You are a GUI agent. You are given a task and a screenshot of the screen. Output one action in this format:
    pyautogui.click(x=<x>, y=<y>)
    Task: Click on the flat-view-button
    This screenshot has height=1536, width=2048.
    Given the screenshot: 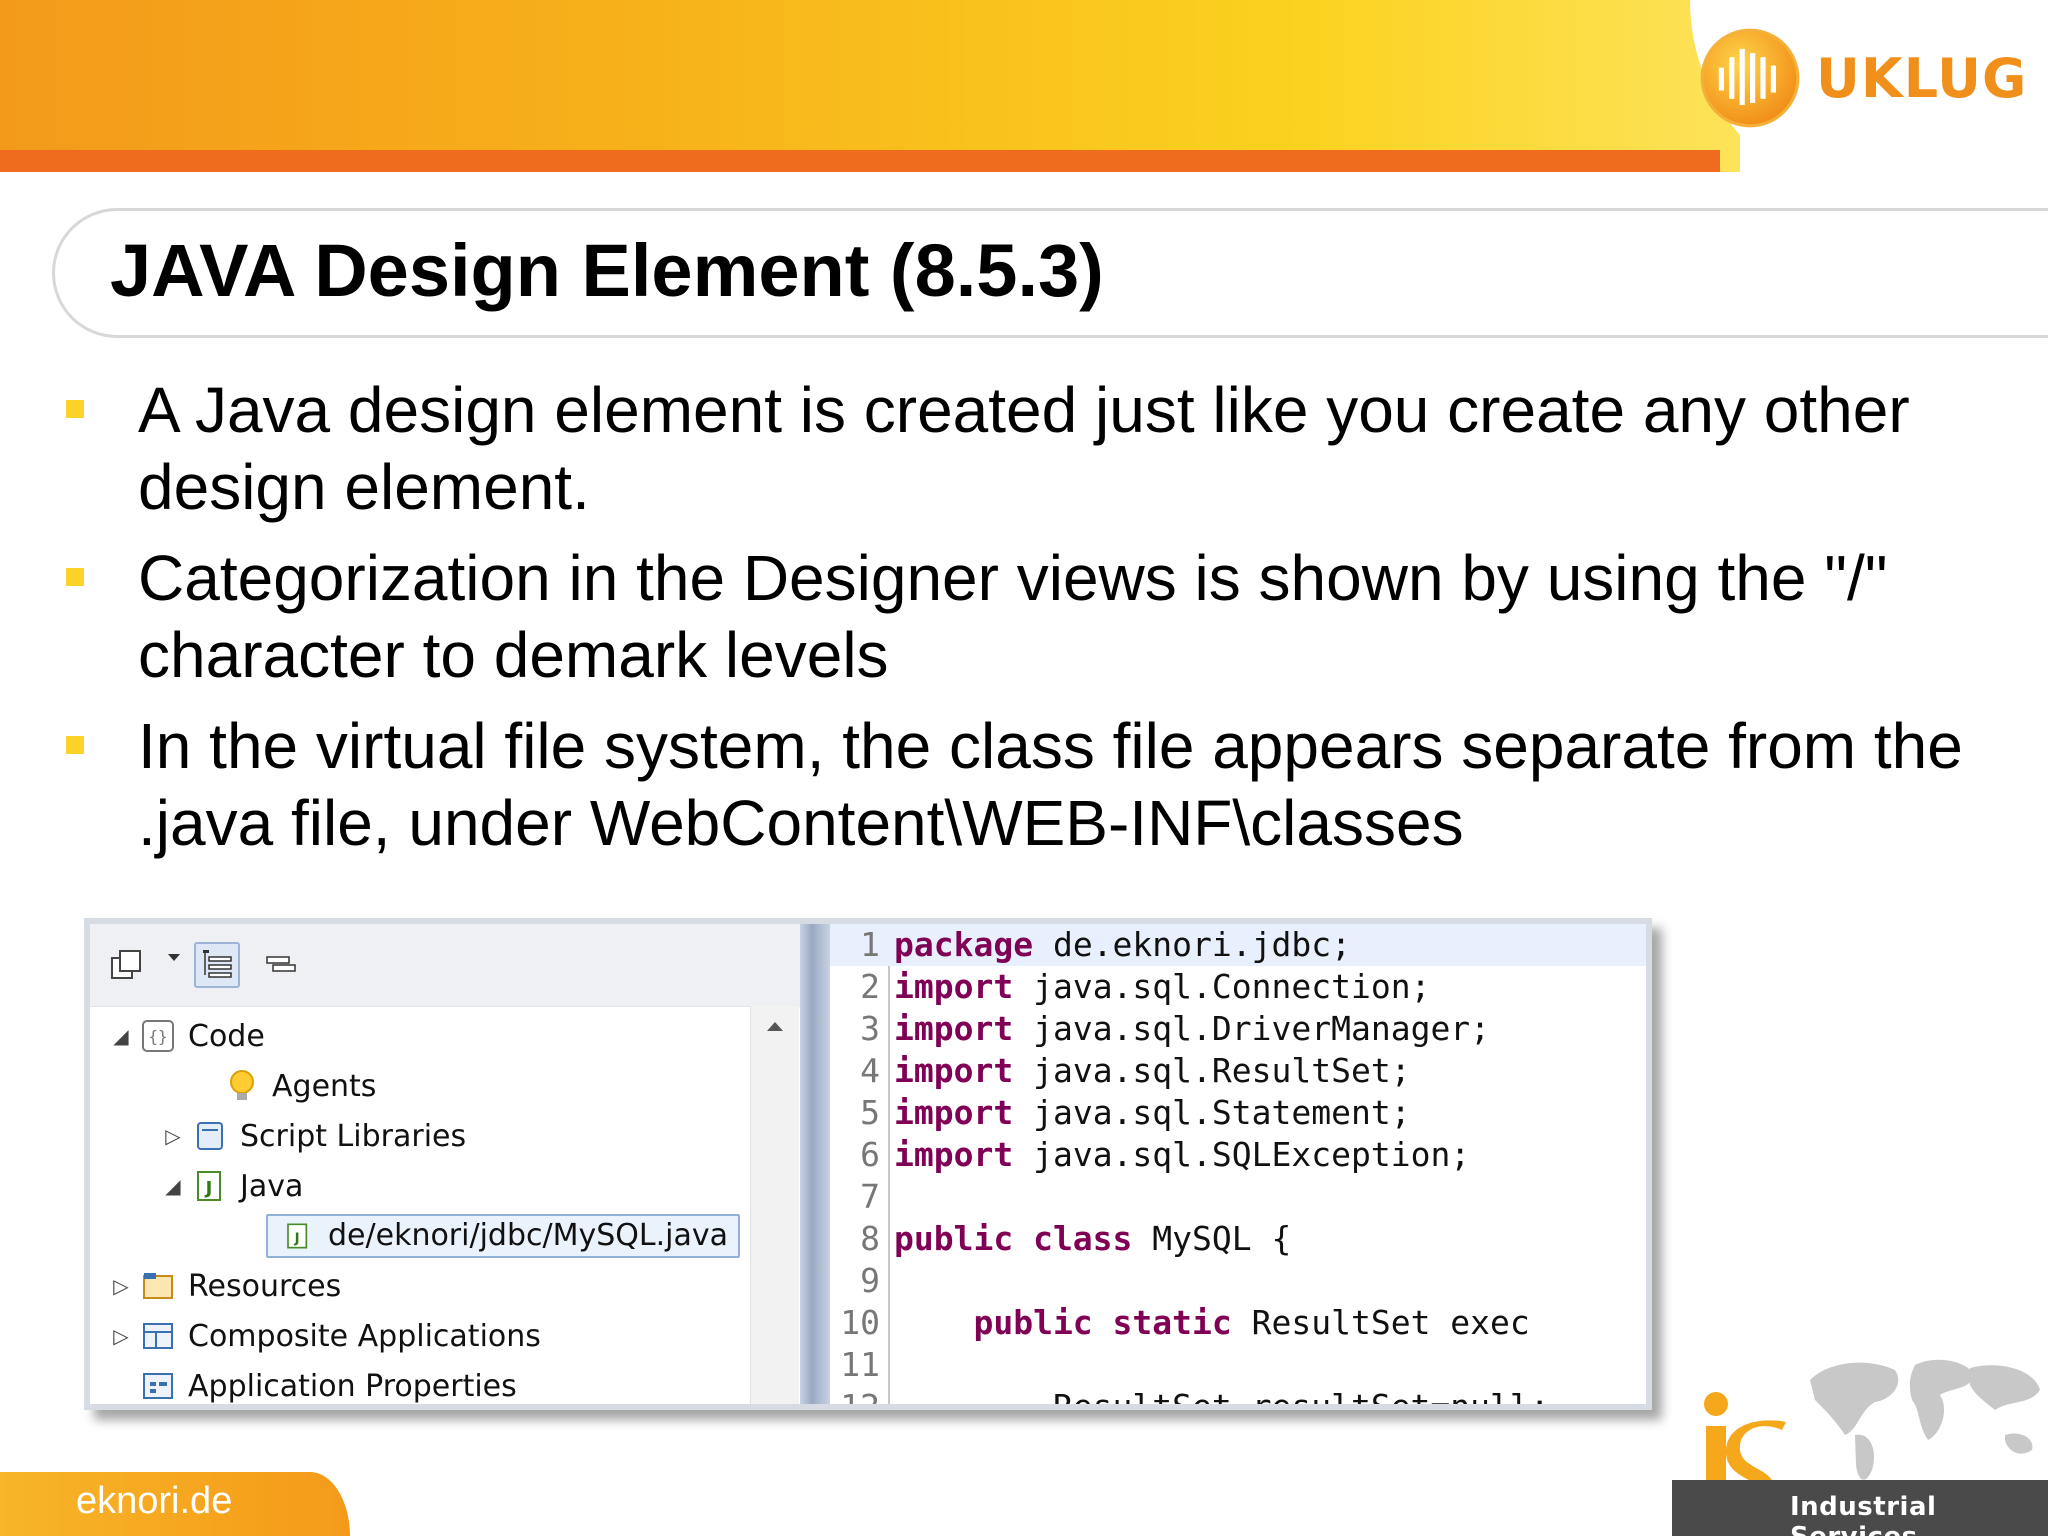 What is the action you would take?
    pyautogui.click(x=281, y=965)
    